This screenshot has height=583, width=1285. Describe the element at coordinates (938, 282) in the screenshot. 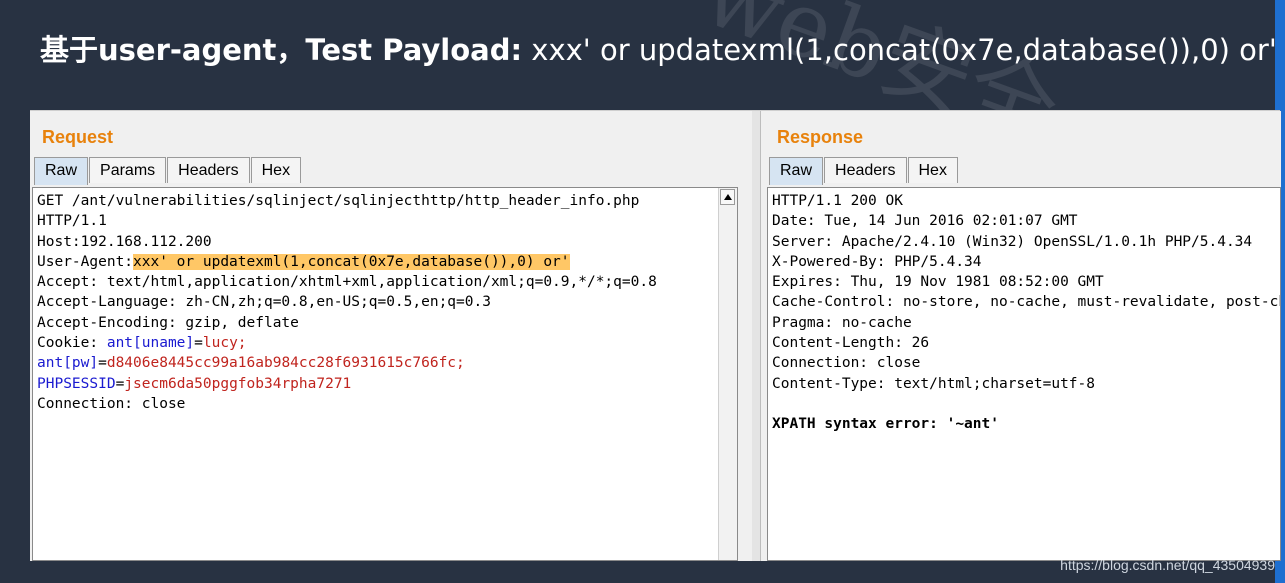

I see `response-line: Expires: Thu, 19 Nov 1981 08:52:00 GMT` at that location.